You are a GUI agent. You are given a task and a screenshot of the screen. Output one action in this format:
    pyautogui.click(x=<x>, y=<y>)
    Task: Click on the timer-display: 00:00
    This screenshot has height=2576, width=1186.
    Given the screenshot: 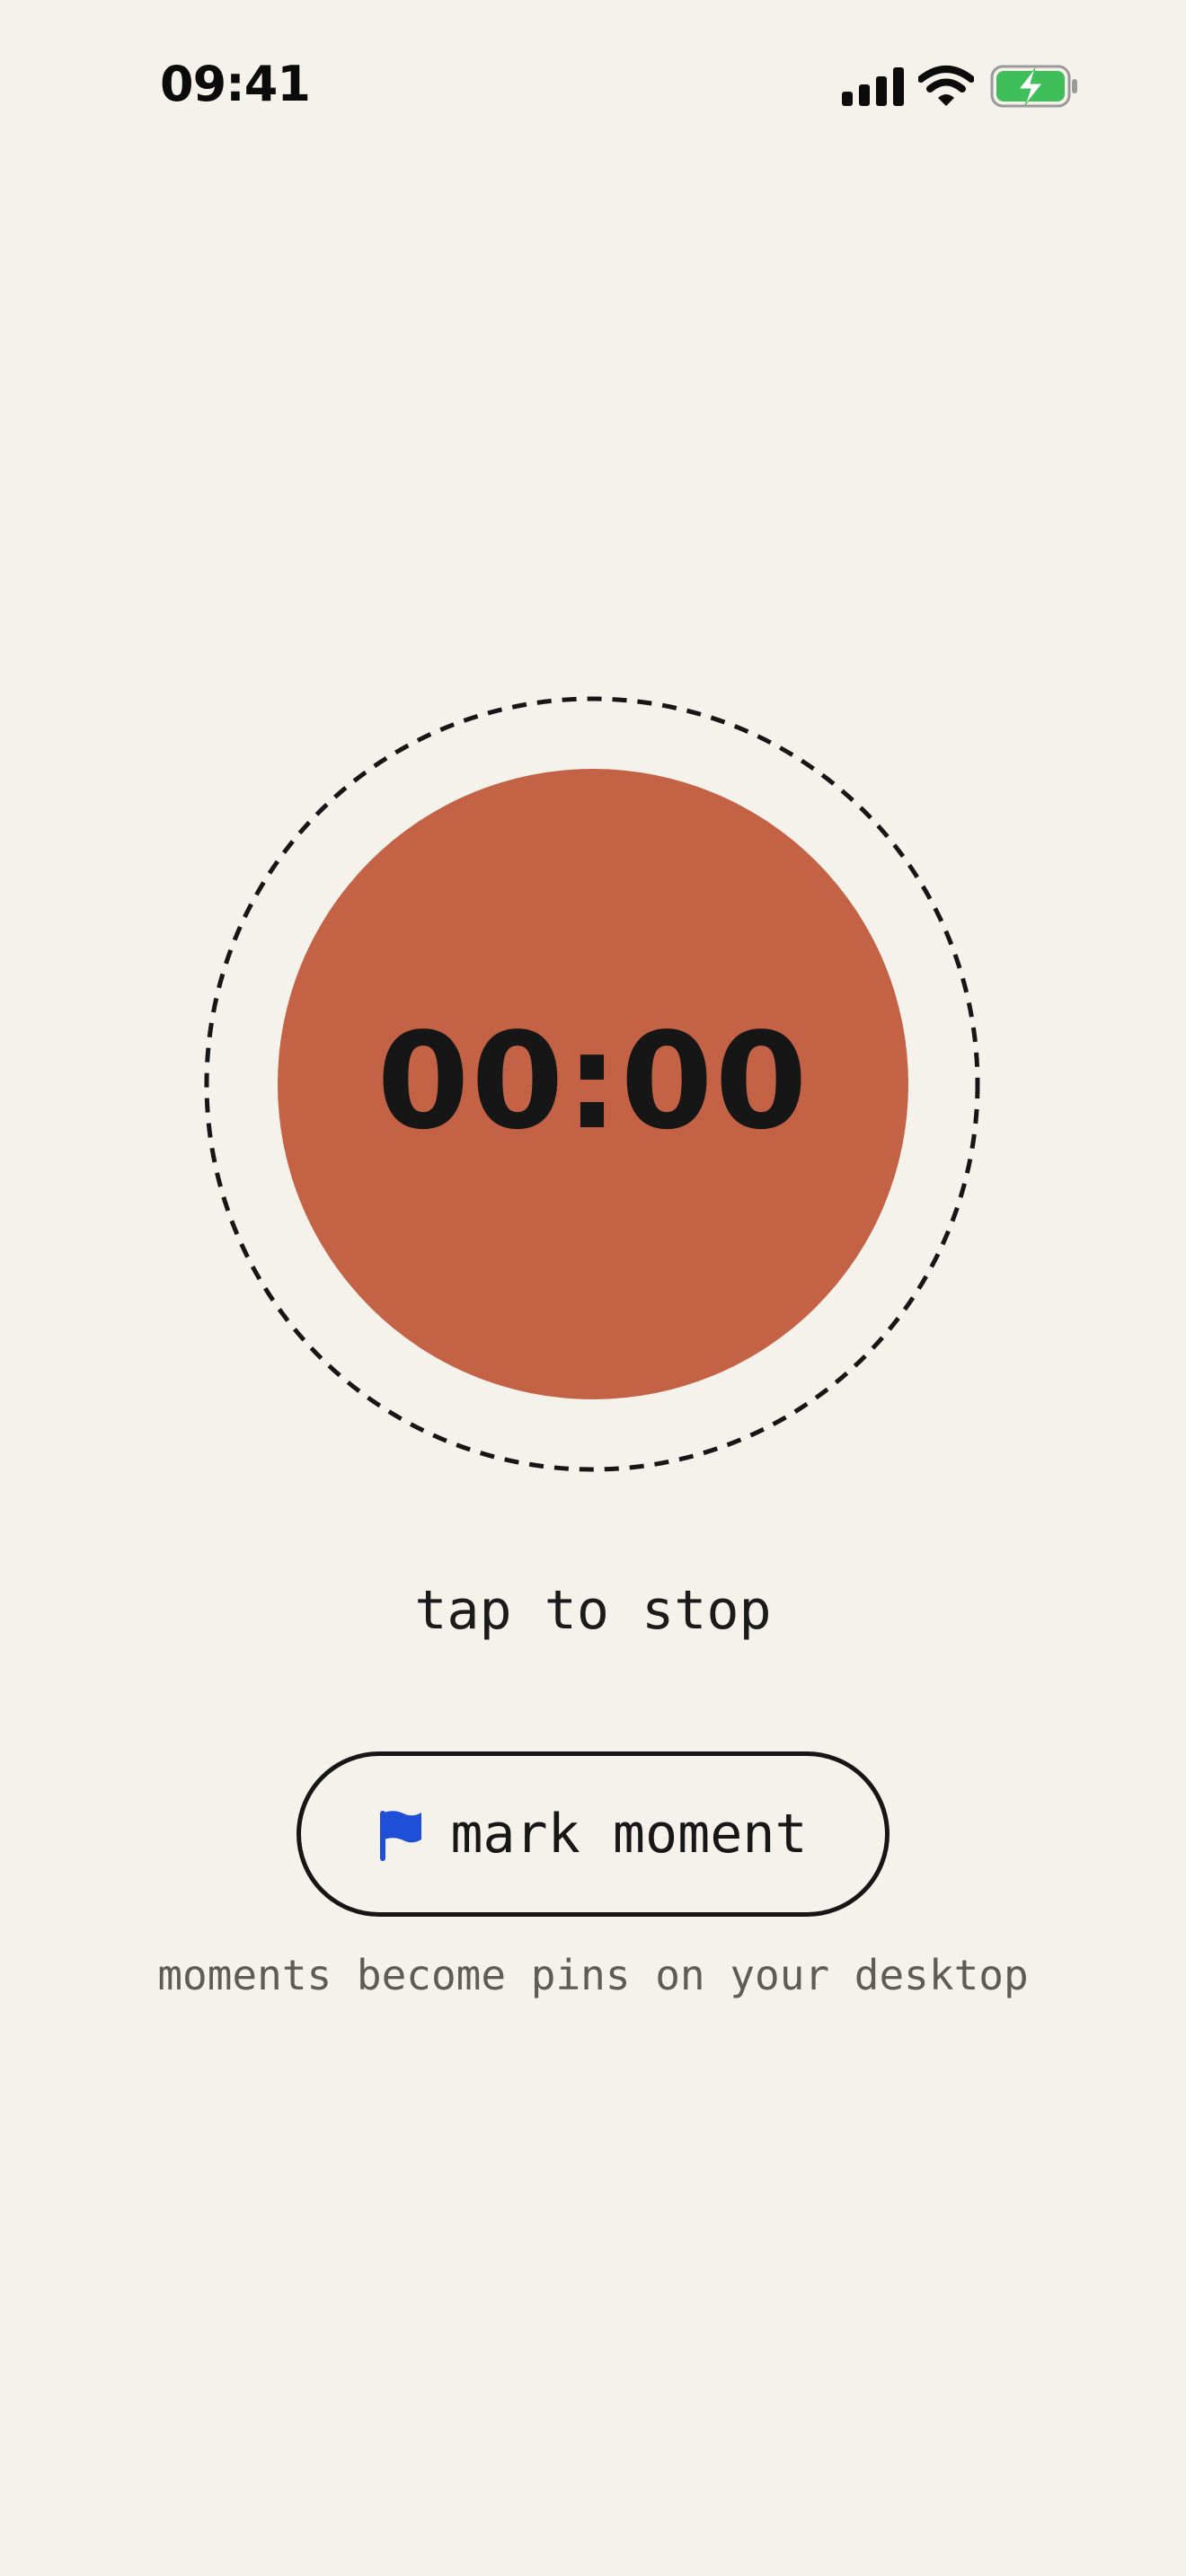 What is the action you would take?
    pyautogui.click(x=593, y=1081)
    